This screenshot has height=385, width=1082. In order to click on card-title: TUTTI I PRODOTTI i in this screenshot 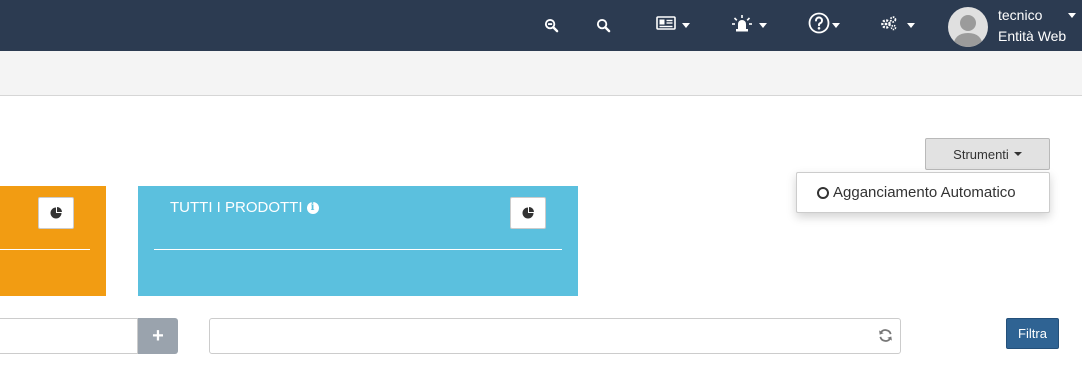, I will do `click(244, 207)`.